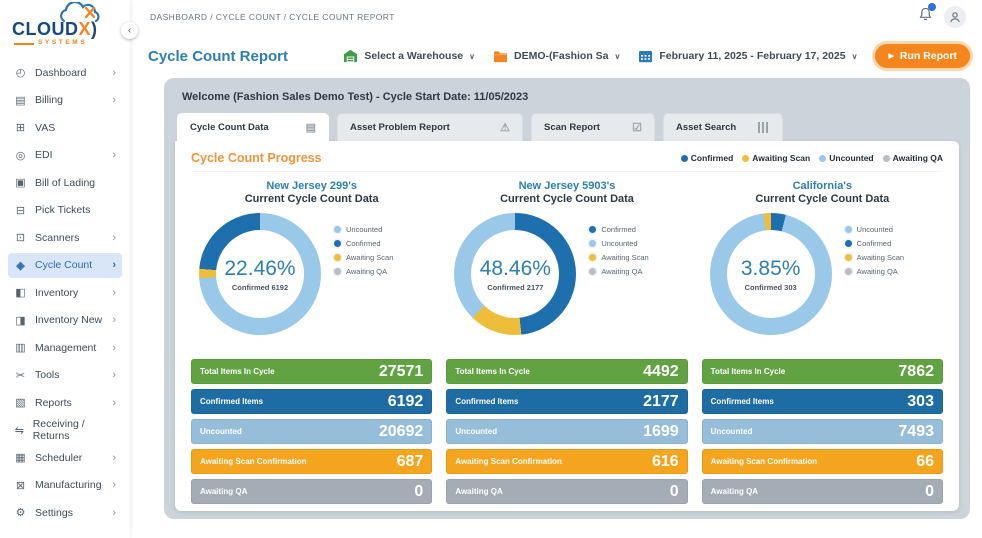 This screenshot has height=538, width=982. I want to click on sidebar-item-scanners: ⊡ Scanners ›, so click(65, 237).